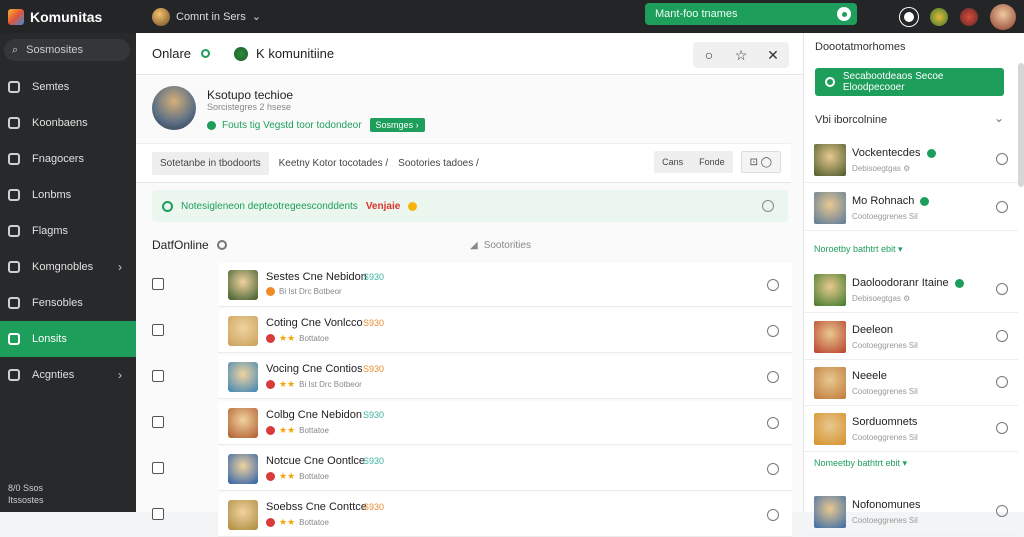 The width and height of the screenshot is (1024, 537). Describe the element at coordinates (858, 249) in the screenshot. I see `section-label: Noroetby bathtrt ebit ▾` at that location.